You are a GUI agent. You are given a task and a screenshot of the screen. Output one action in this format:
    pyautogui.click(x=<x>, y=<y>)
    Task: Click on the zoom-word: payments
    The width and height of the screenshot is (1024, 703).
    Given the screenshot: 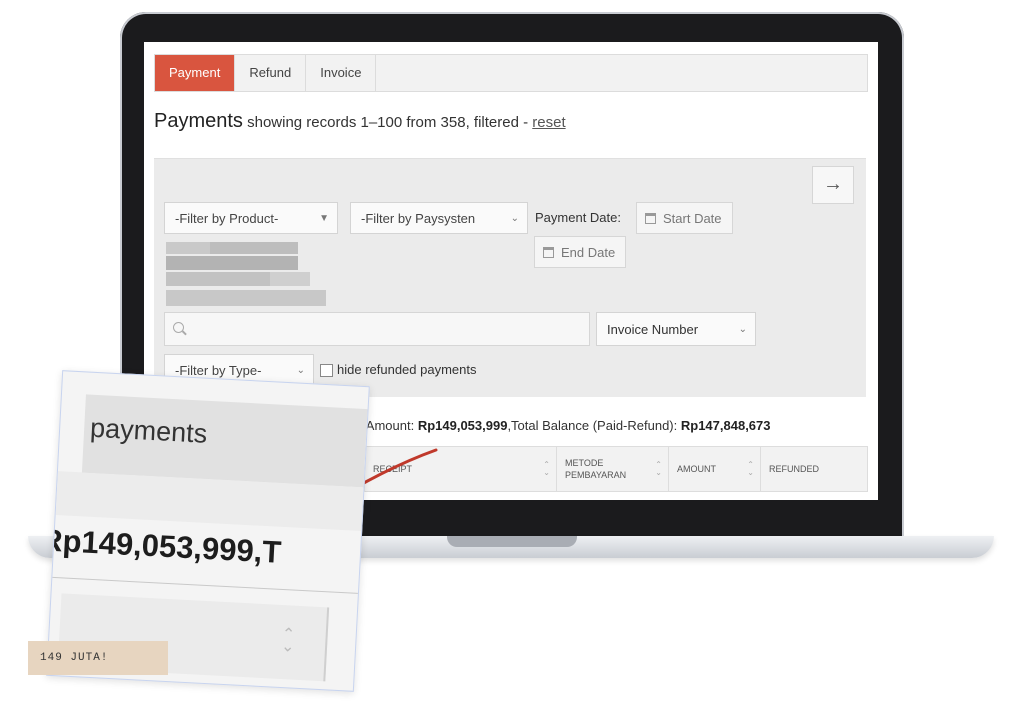 What is the action you would take?
    pyautogui.click(x=148, y=430)
    